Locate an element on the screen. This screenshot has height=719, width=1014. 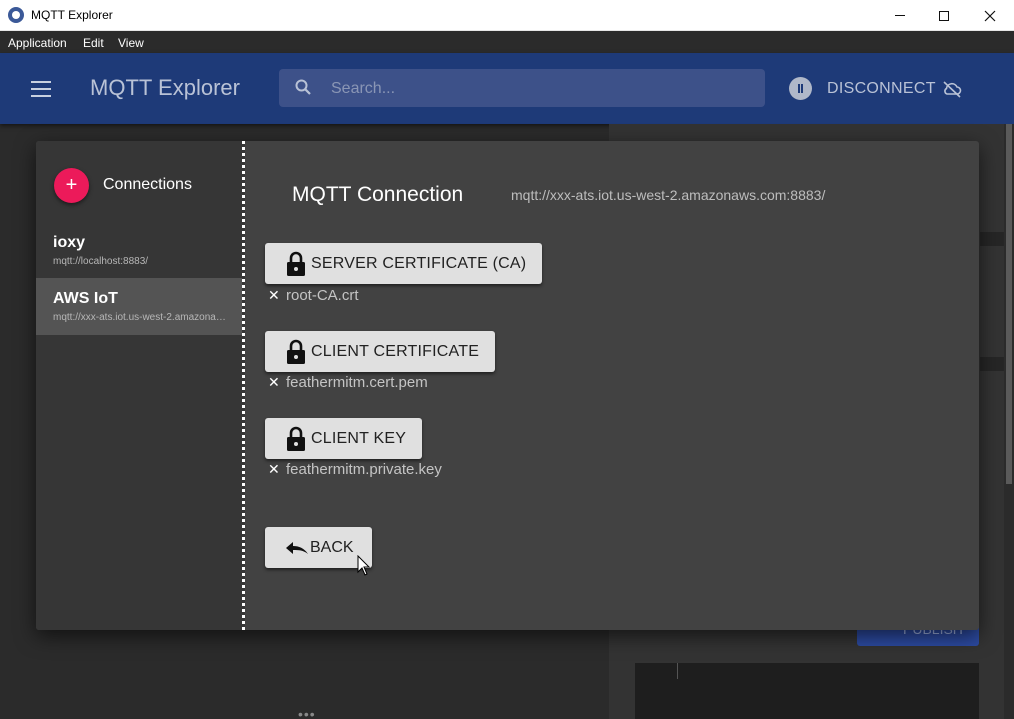
hamburger-menu-icon is located at coordinates (41, 89).